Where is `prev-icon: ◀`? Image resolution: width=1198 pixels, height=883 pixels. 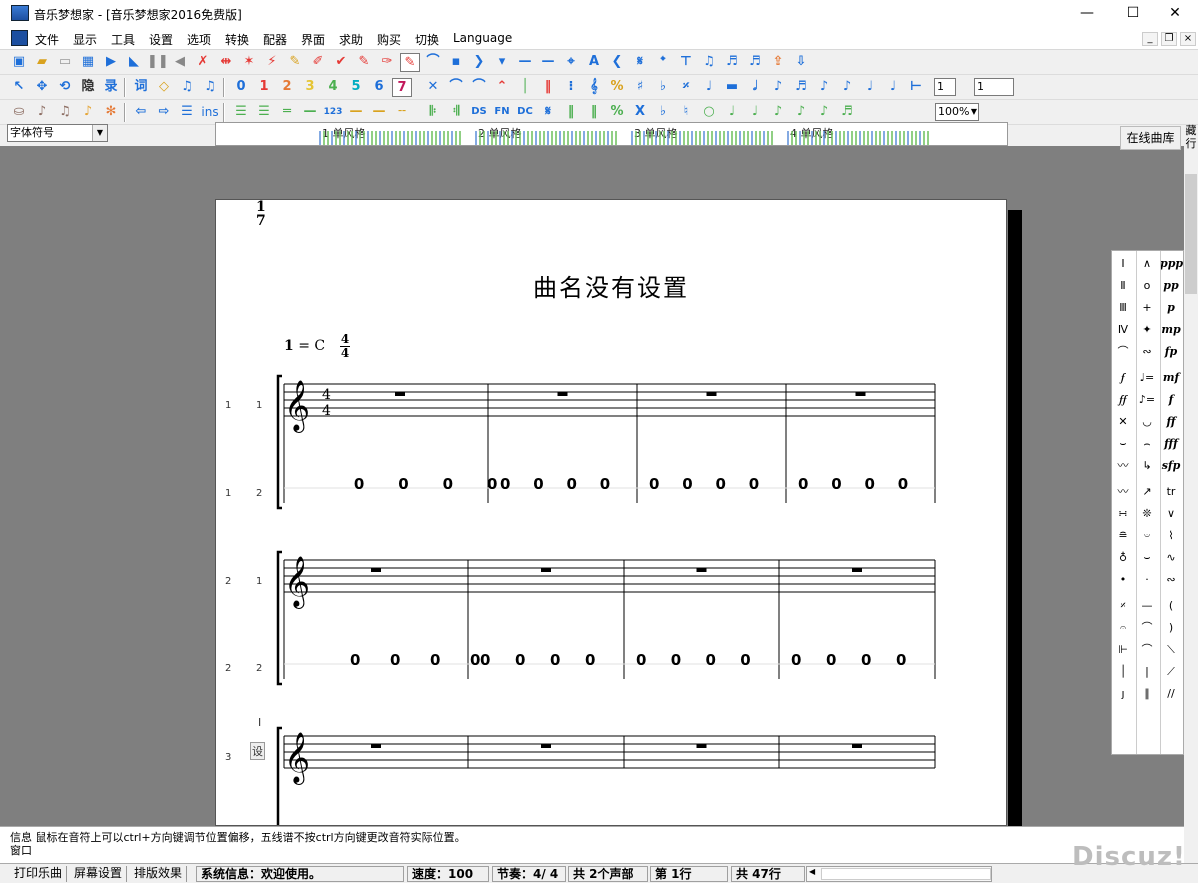 prev-icon: ◀ is located at coordinates (180, 62).